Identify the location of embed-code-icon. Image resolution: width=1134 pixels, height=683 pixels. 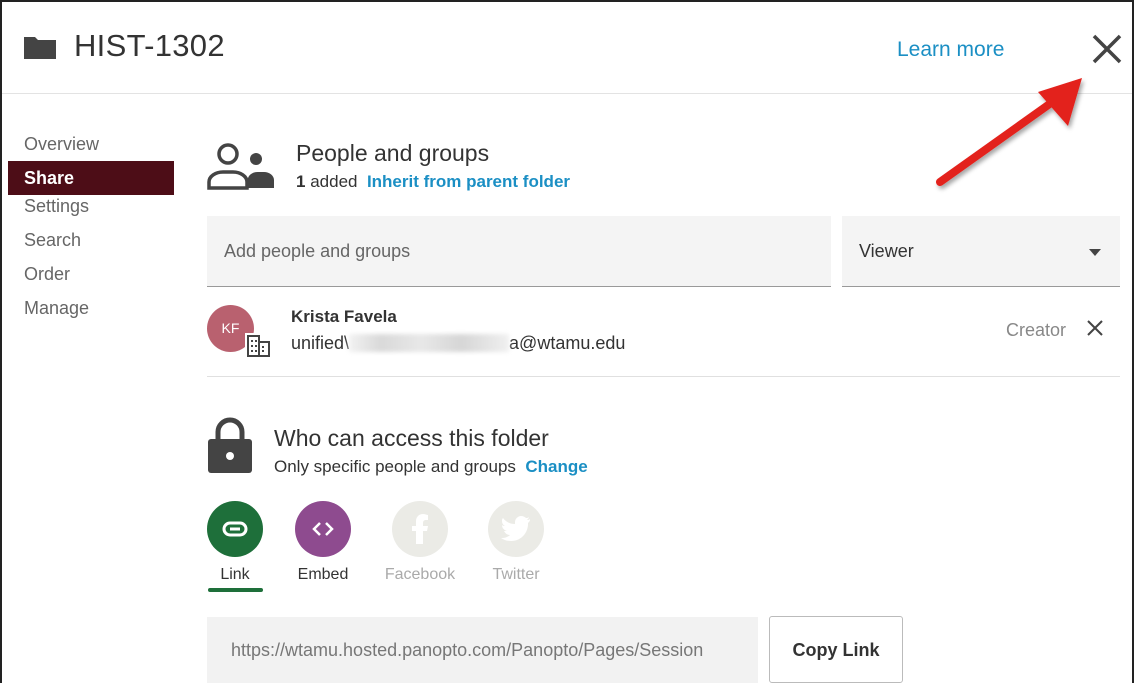
(323, 529).